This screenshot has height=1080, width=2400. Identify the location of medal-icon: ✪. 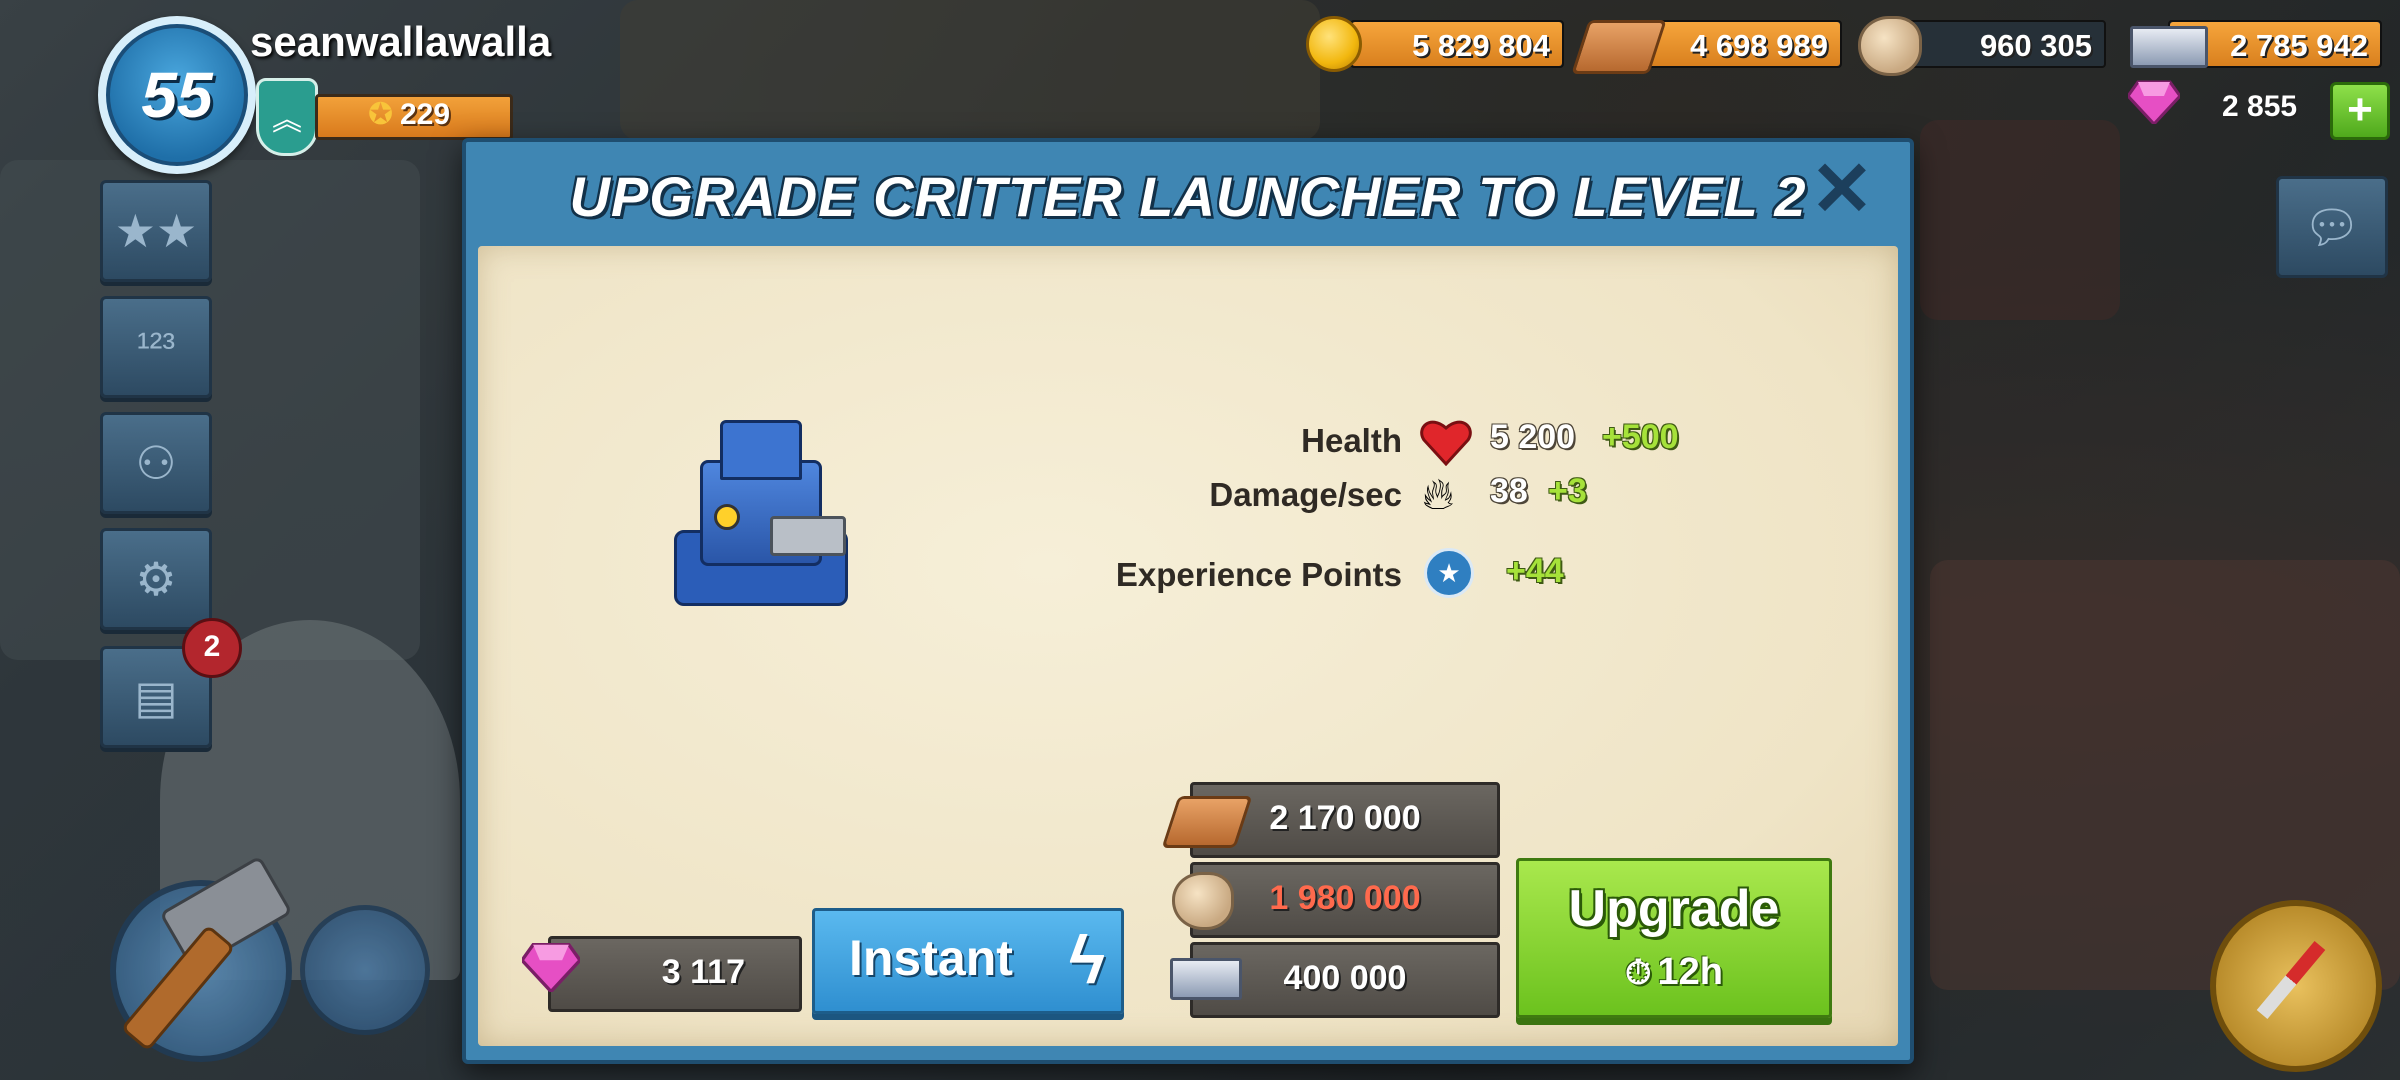
(381, 114).